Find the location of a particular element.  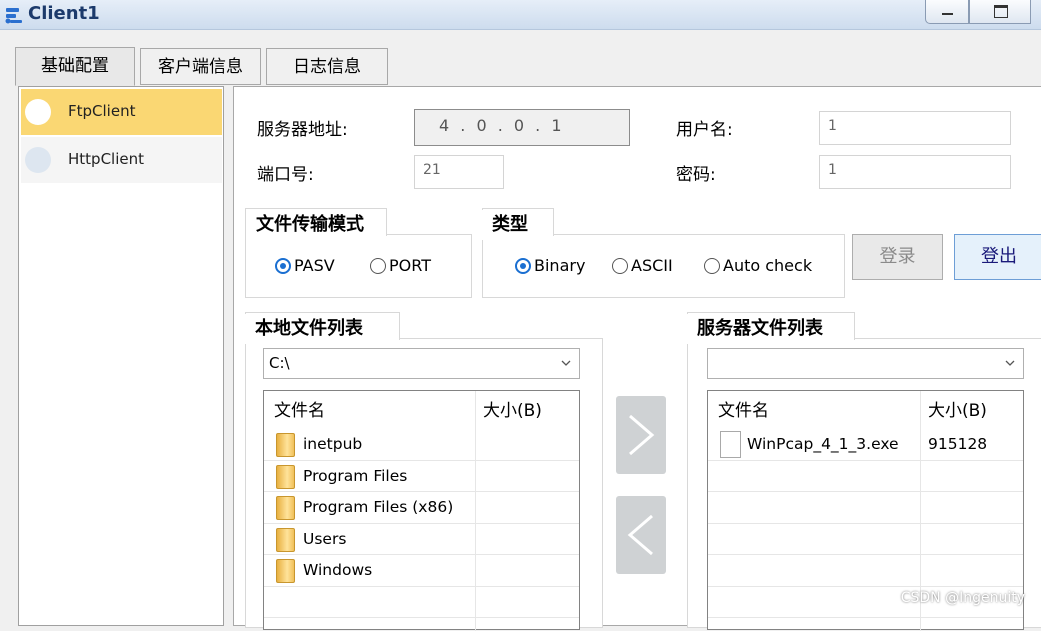

table-row: Program Files is located at coordinates (421, 476).